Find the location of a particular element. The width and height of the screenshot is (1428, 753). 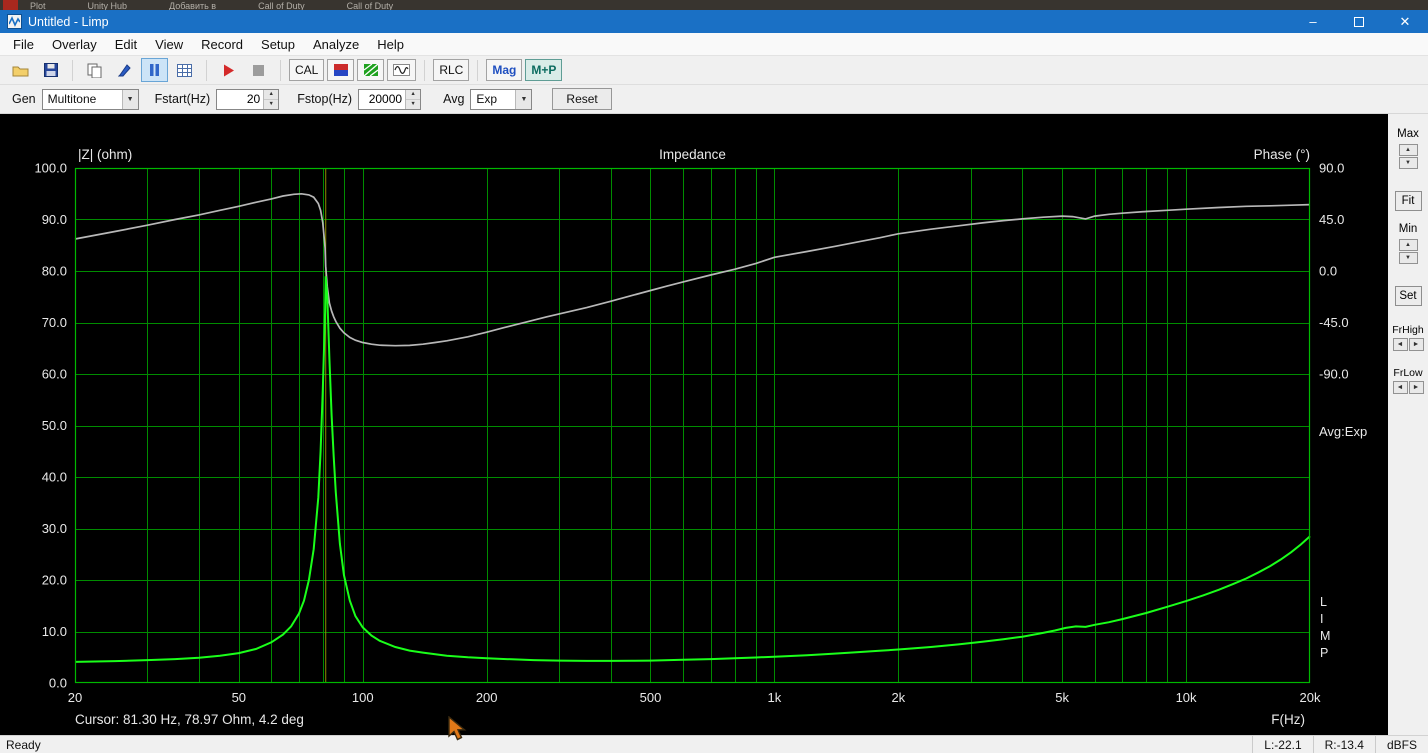

fstart-input is located at coordinates (240, 99).